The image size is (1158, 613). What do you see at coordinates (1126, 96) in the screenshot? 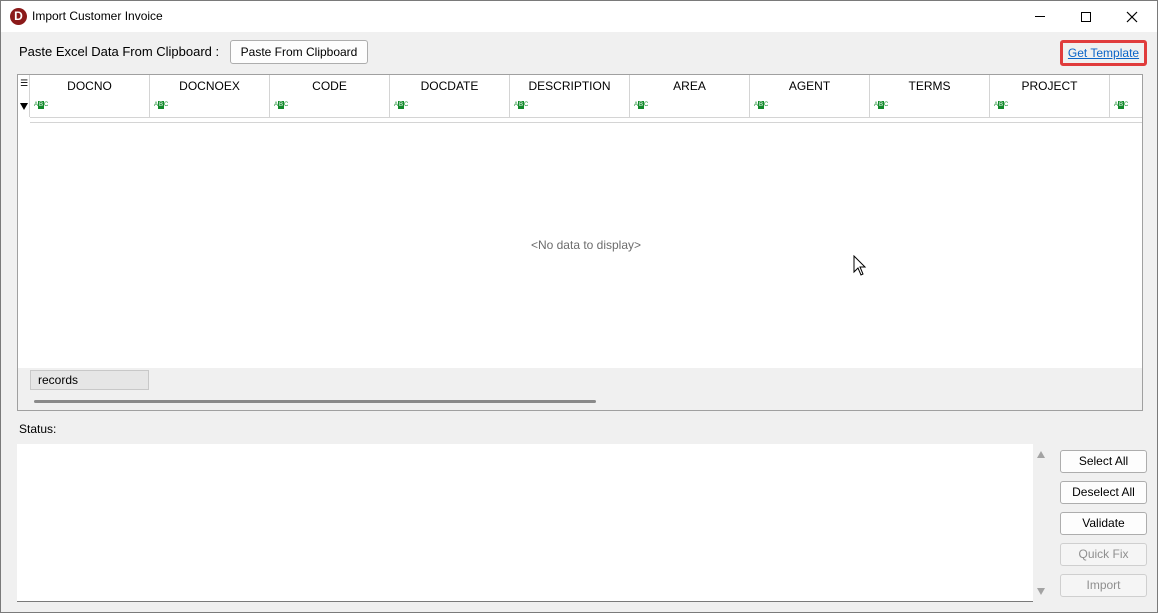
I see `column-header-cu: CU ABC` at bounding box center [1126, 96].